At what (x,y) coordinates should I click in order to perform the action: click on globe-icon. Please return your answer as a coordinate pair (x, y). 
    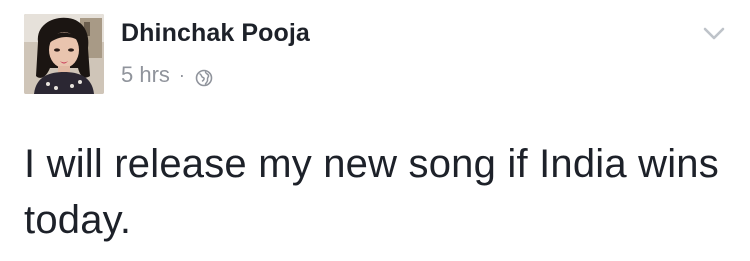
    Looking at the image, I should click on (204, 77).